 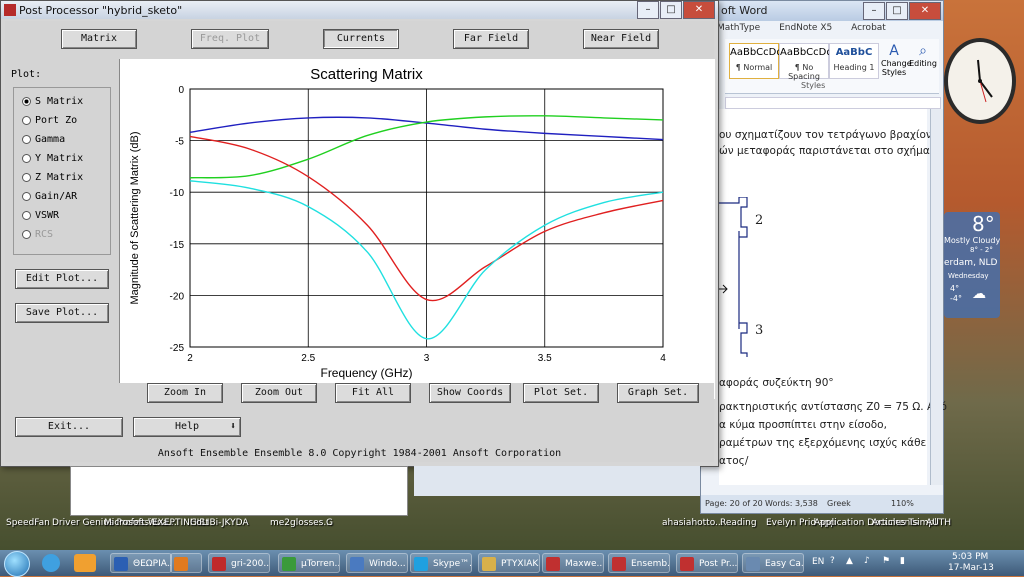 I want to click on port-label-3: 3, so click(x=759, y=330).